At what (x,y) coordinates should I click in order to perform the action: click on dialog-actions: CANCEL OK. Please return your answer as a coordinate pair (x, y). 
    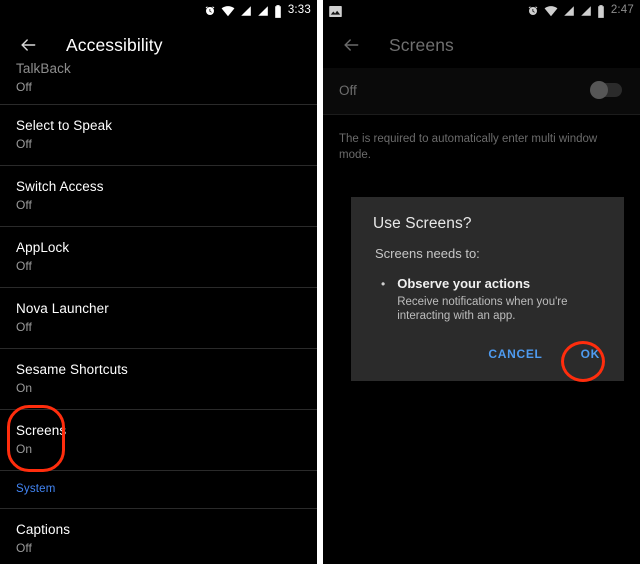
    Looking at the image, I should click on (487, 348).